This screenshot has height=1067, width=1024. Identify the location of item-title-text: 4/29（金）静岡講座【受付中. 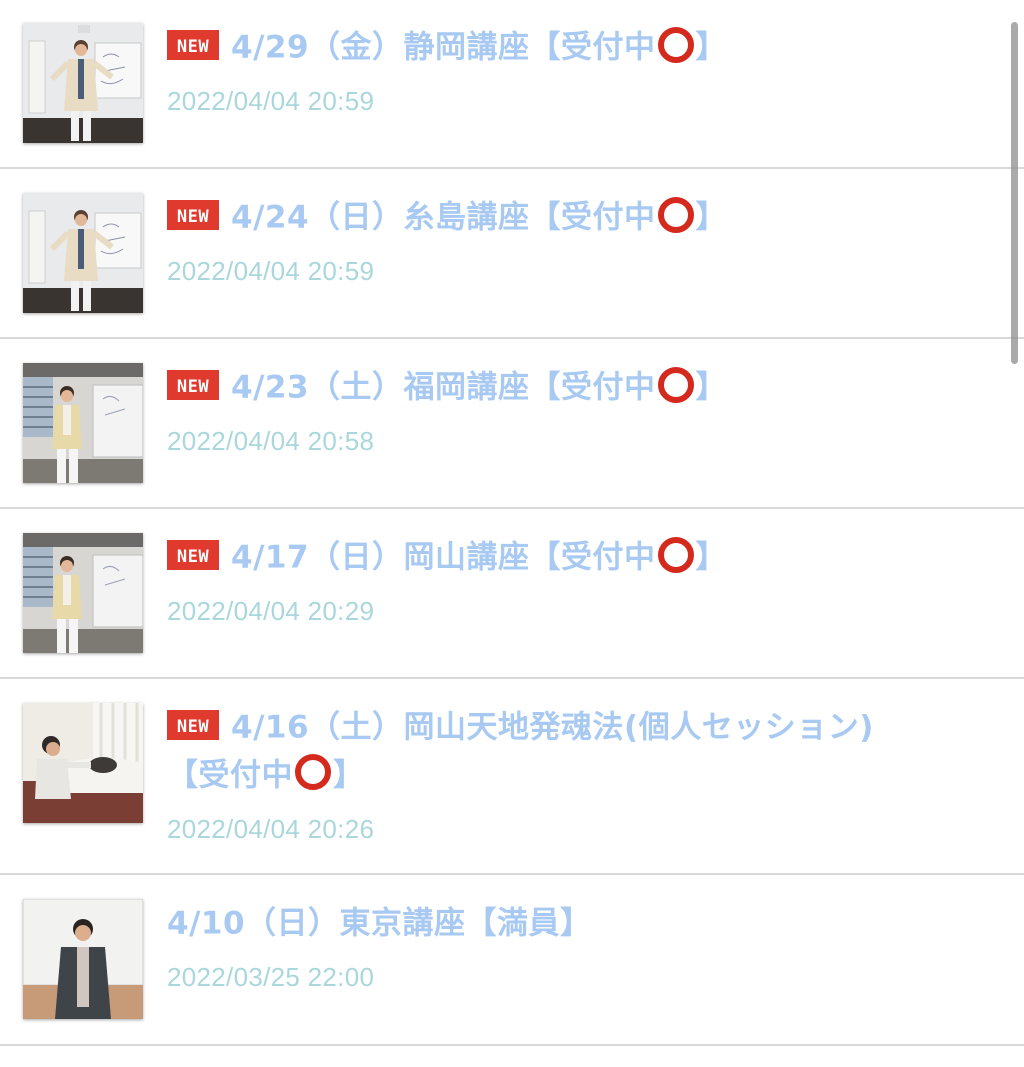
(443, 47).